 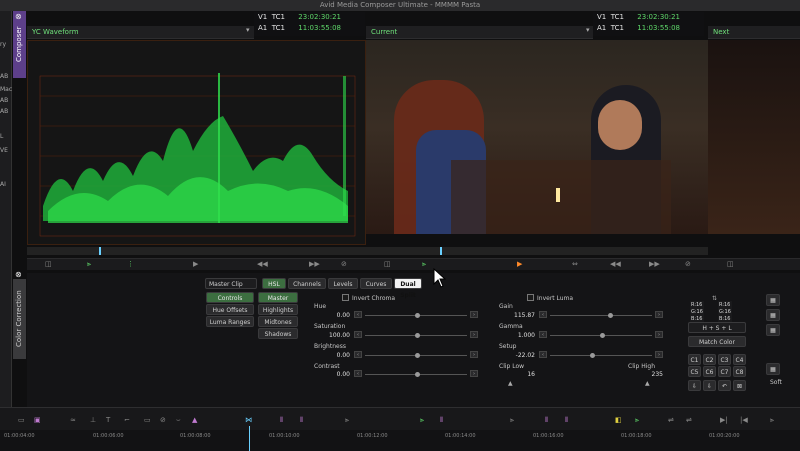 What do you see at coordinates (520, 355) in the screenshot?
I see `setup-value: -22.02` at bounding box center [520, 355].